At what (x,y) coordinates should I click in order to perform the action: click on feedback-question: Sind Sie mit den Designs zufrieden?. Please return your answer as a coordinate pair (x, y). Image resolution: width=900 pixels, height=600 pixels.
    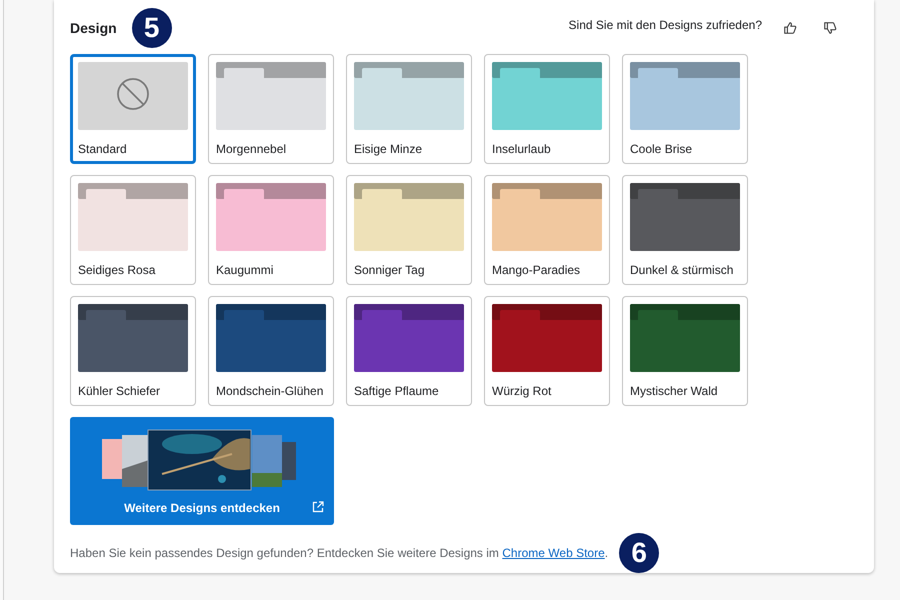
    Looking at the image, I should click on (665, 25).